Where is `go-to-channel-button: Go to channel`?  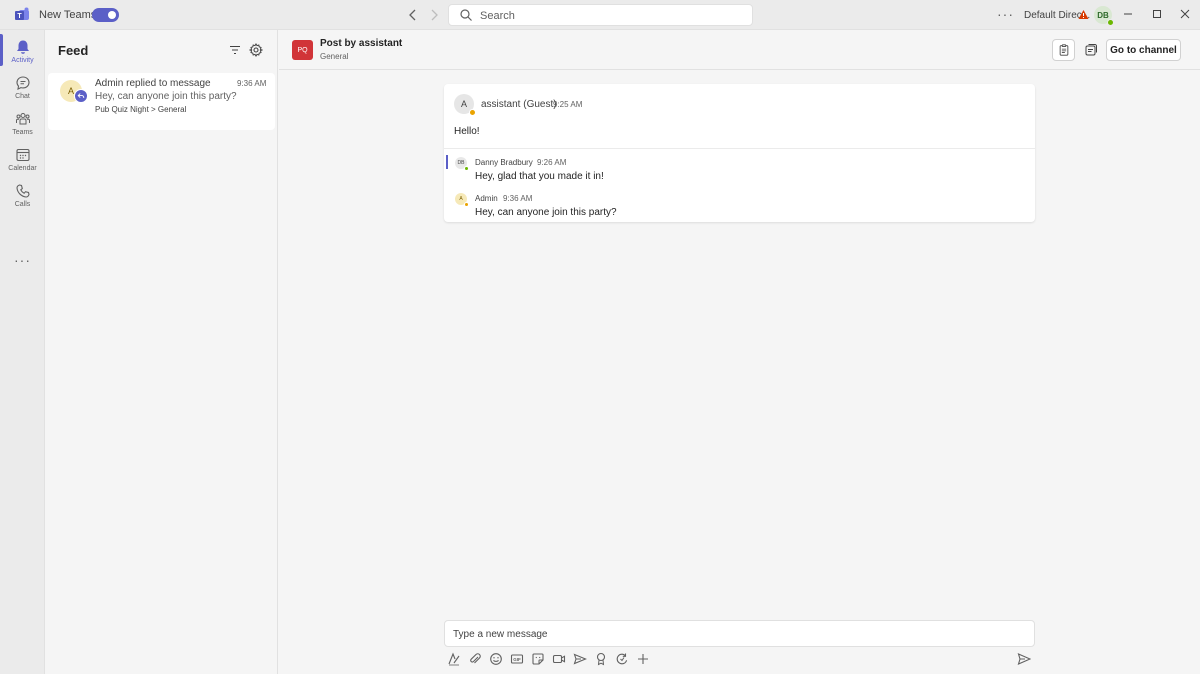
go-to-channel-button: Go to channel is located at coordinates (1143, 50).